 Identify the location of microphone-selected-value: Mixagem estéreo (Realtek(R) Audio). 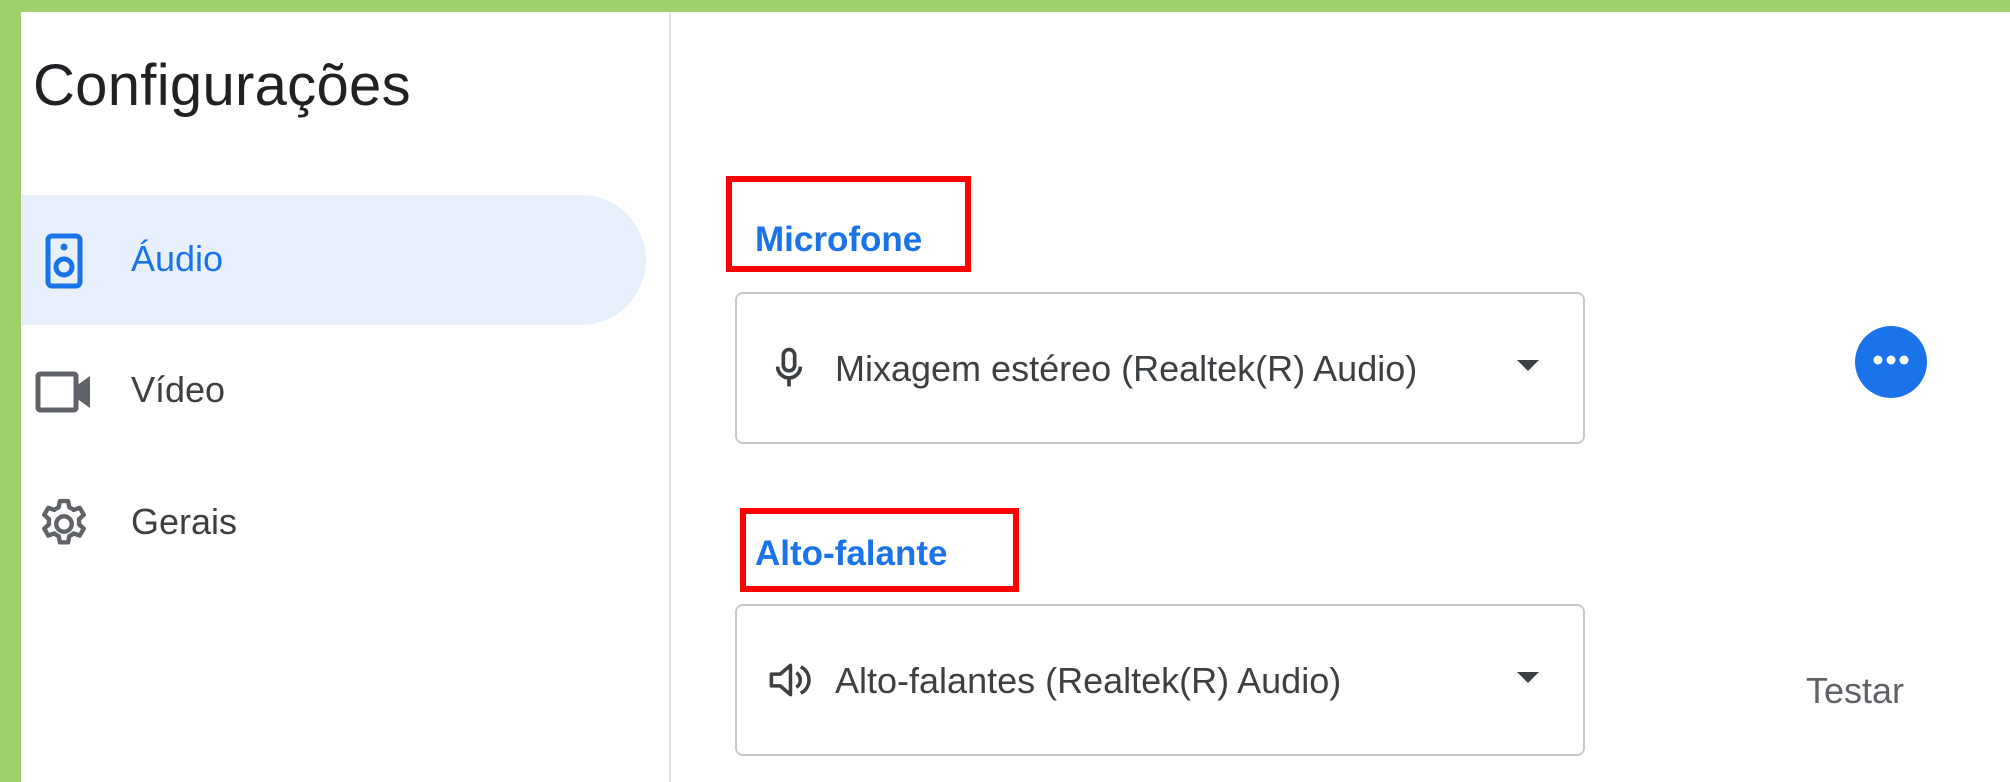
(1126, 368).